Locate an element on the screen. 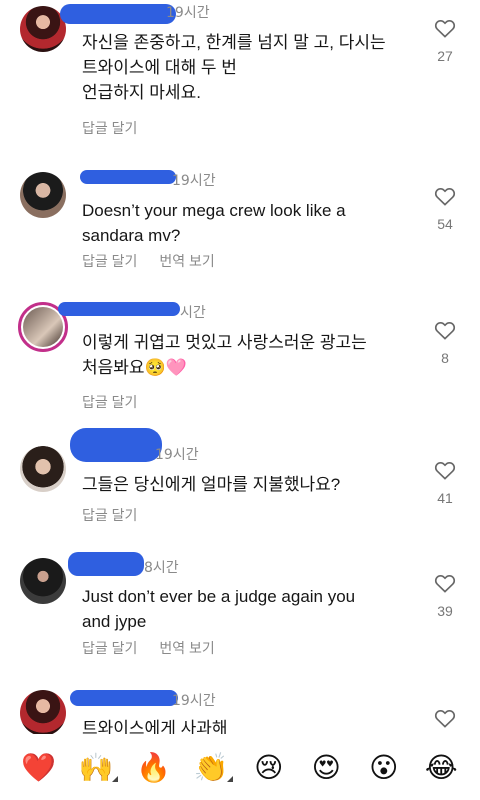  like-button: 41 is located at coordinates (445, 483).